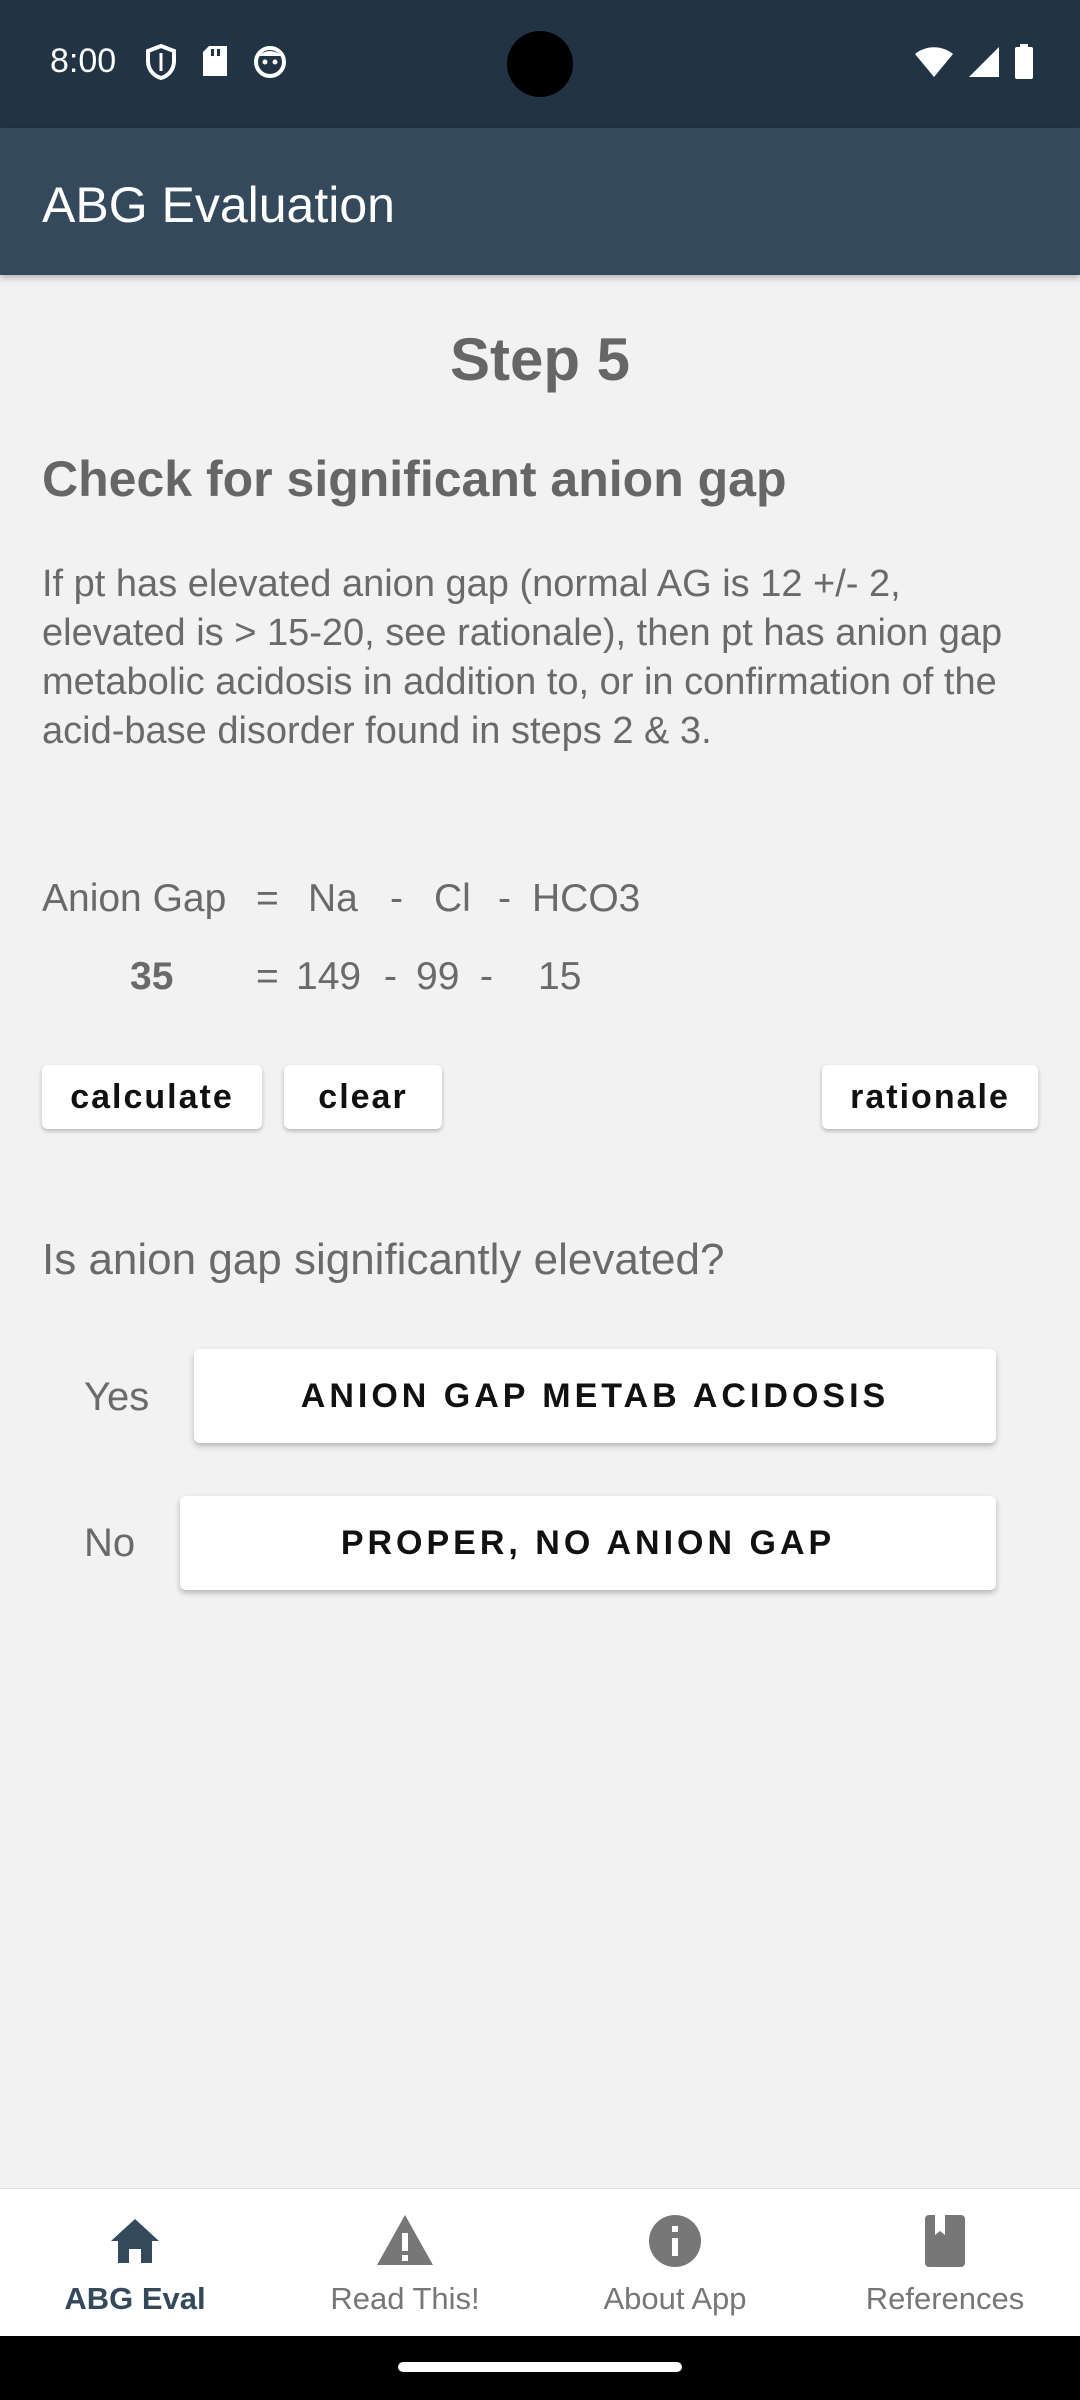  What do you see at coordinates (405, 2240) in the screenshot?
I see `warning-icon` at bounding box center [405, 2240].